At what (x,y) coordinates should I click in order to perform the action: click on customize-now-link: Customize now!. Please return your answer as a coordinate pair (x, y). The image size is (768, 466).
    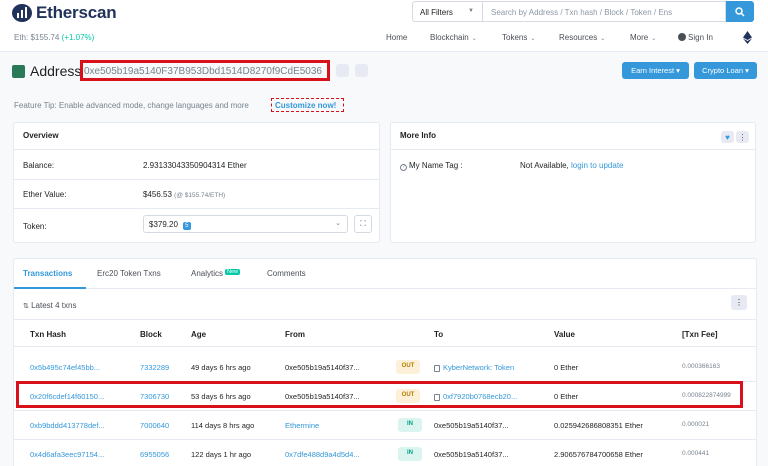
    Looking at the image, I should click on (307, 105).